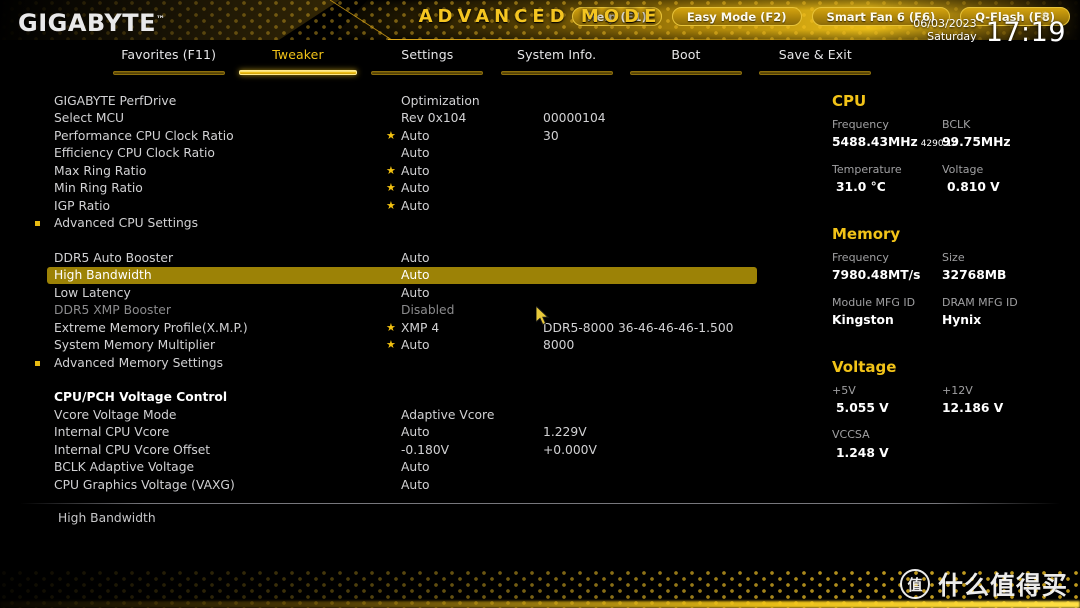 The image size is (1080, 608). Describe the element at coordinates (469, 118) in the screenshot. I see `setting-value: Rev 0x104` at that location.